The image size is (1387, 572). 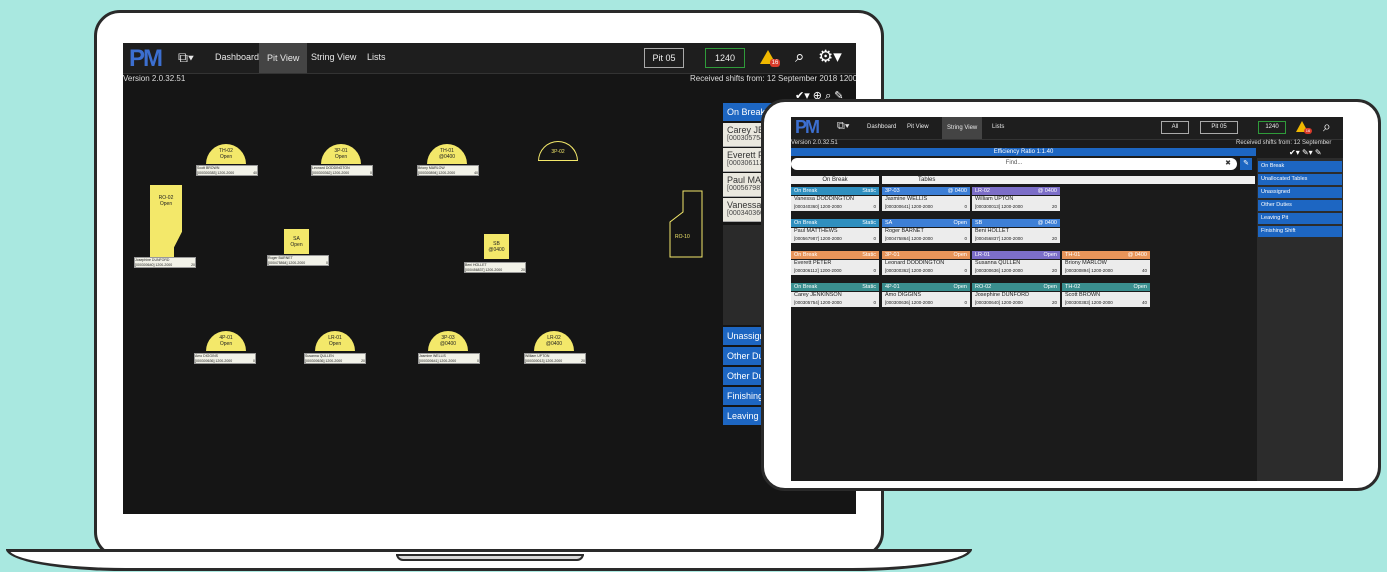 I want to click on tablet-nav-string-view: String View, so click(x=962, y=128).